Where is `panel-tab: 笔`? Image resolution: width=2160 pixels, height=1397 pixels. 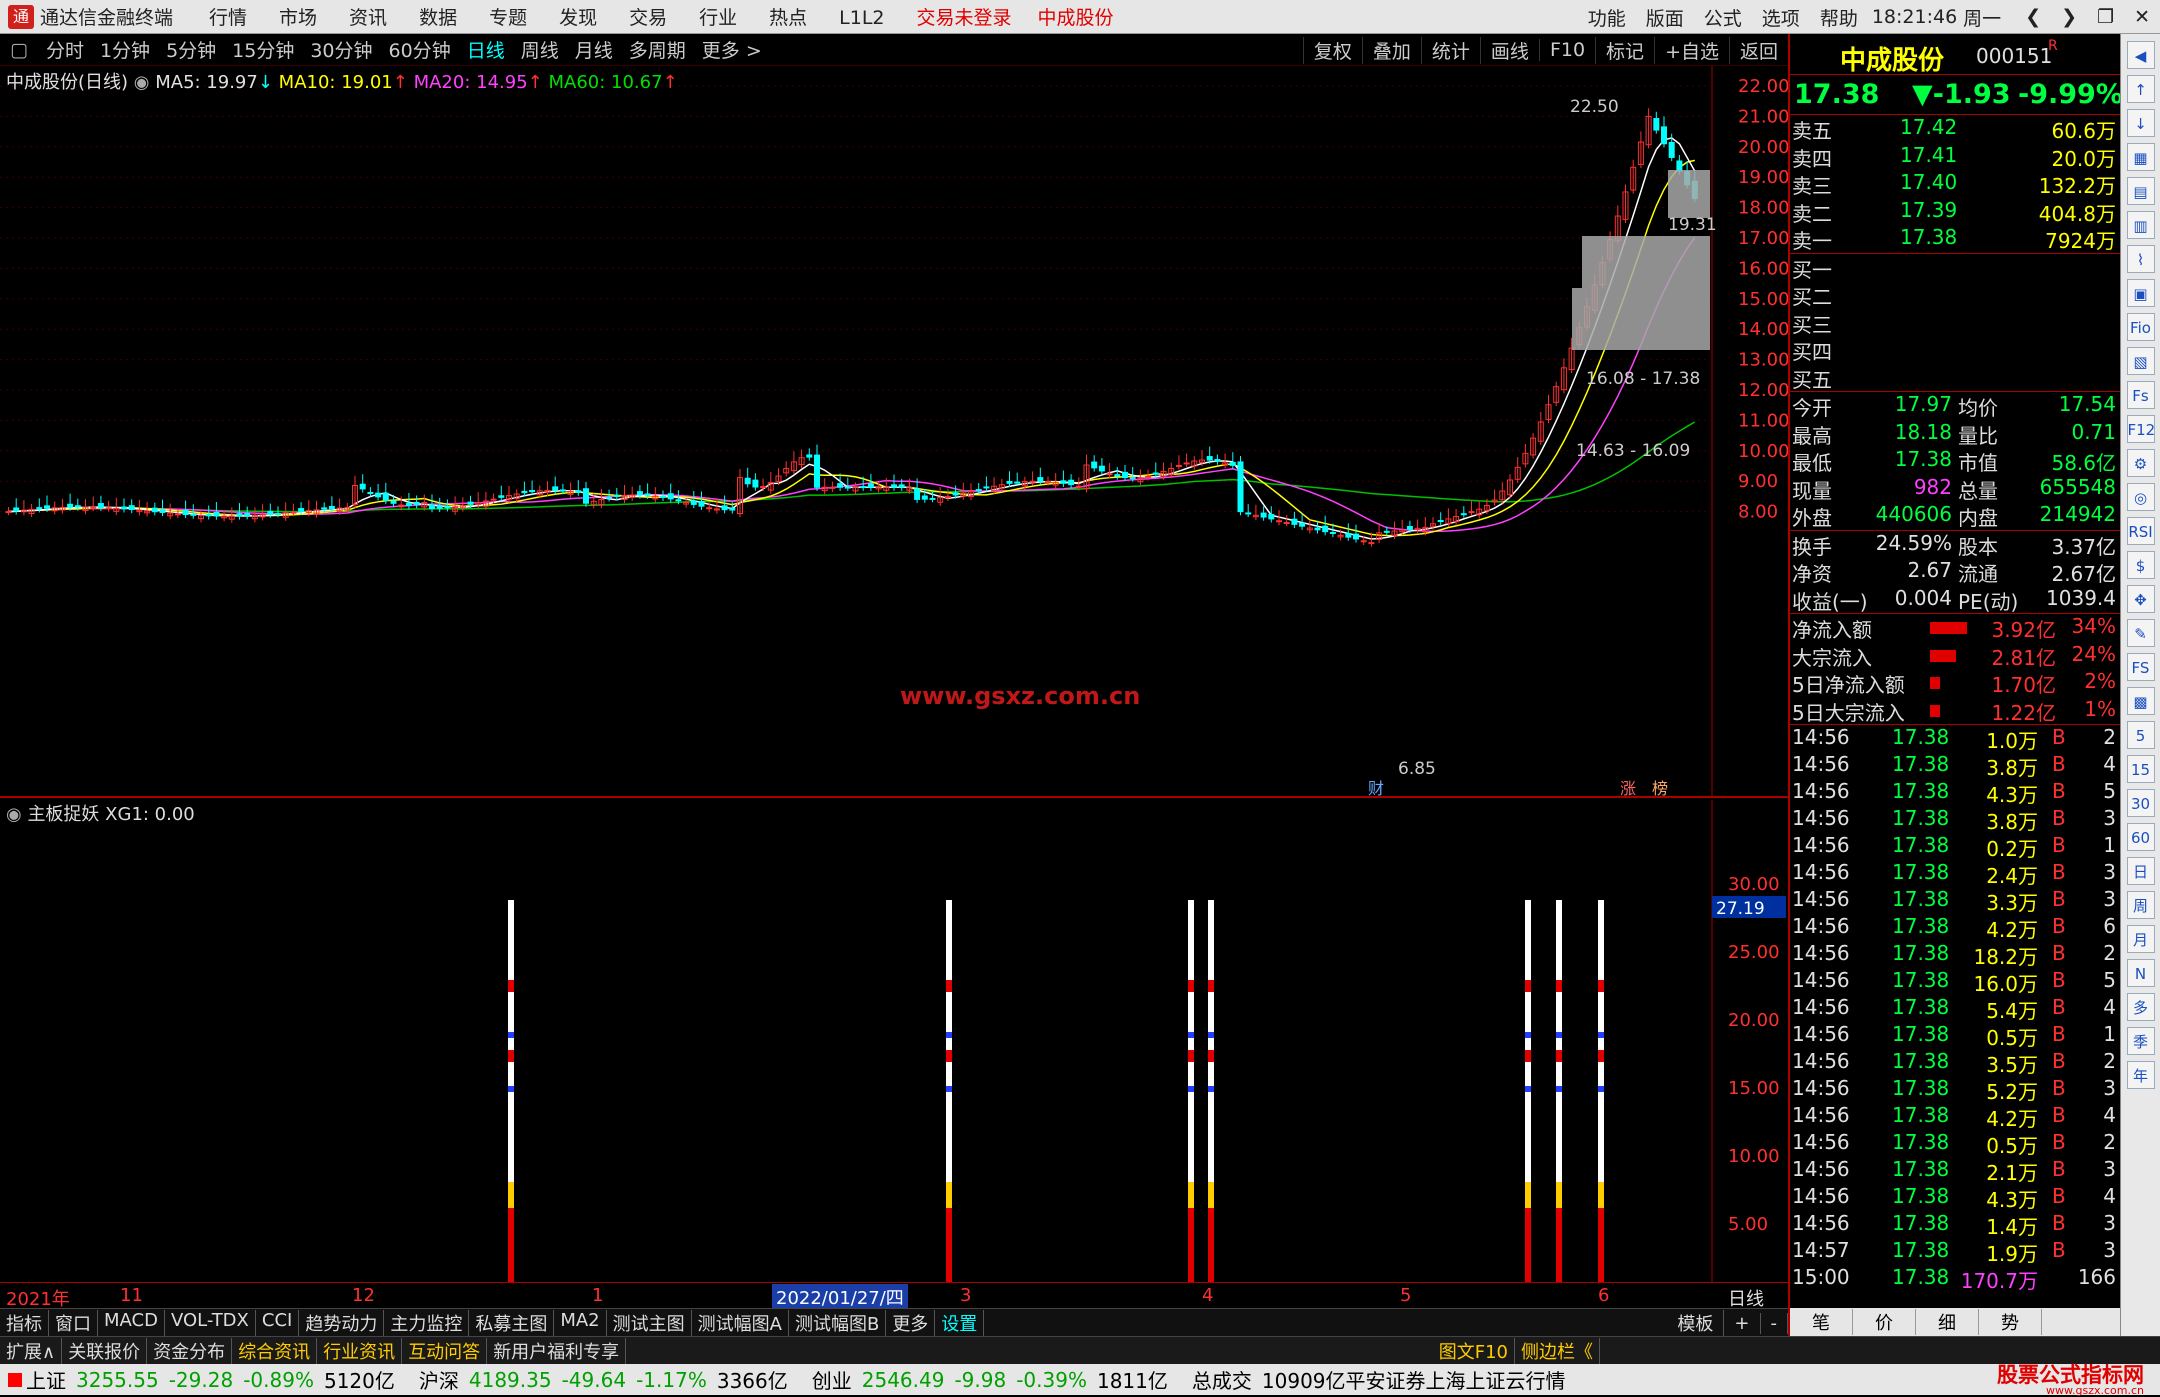
panel-tab: 笔 is located at coordinates (1821, 1322).